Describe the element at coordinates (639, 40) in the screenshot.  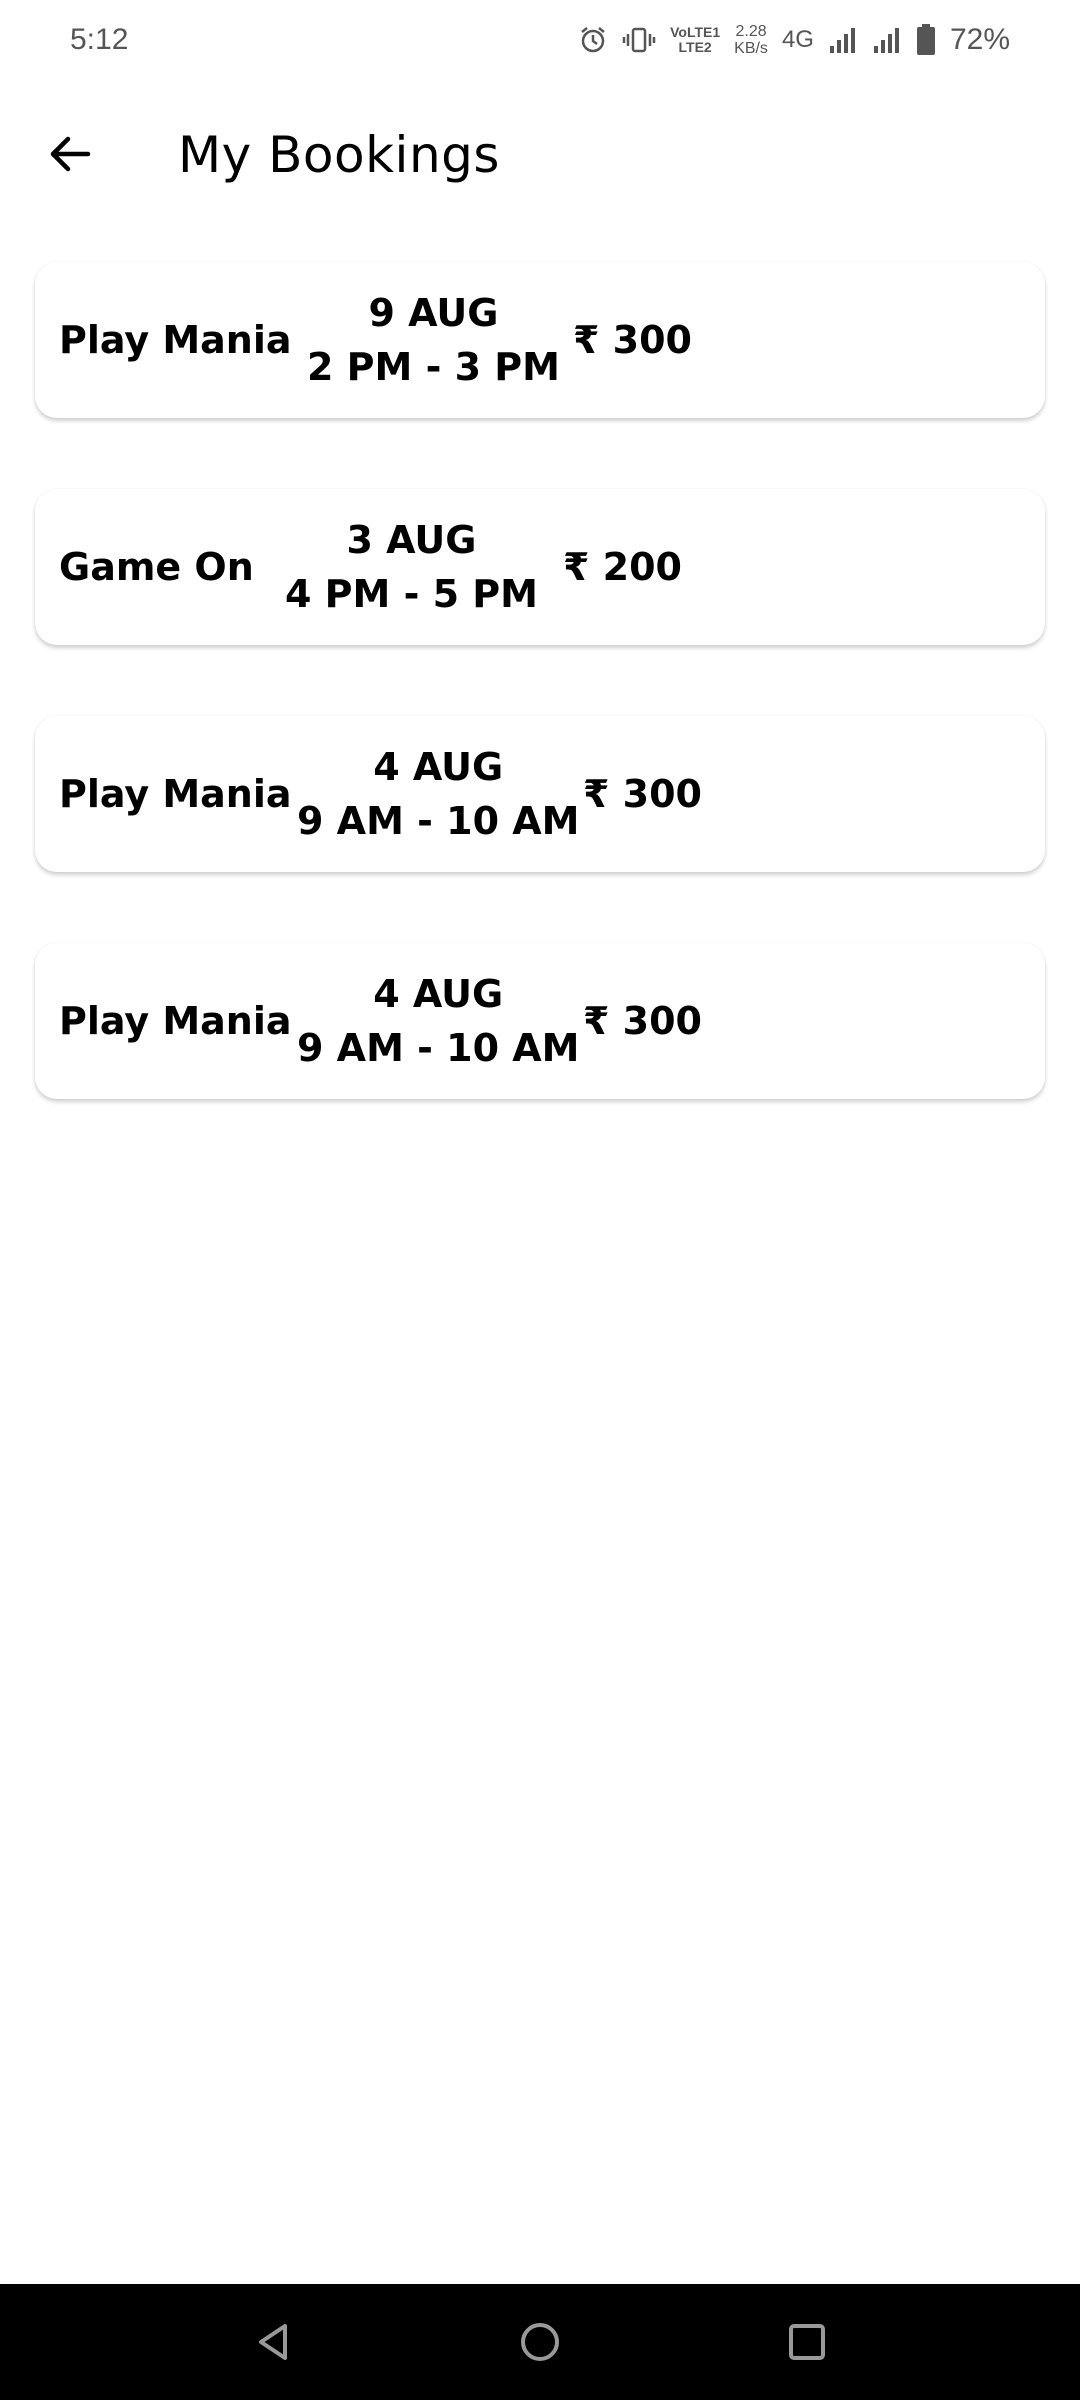
I see `vibrate-icon` at that location.